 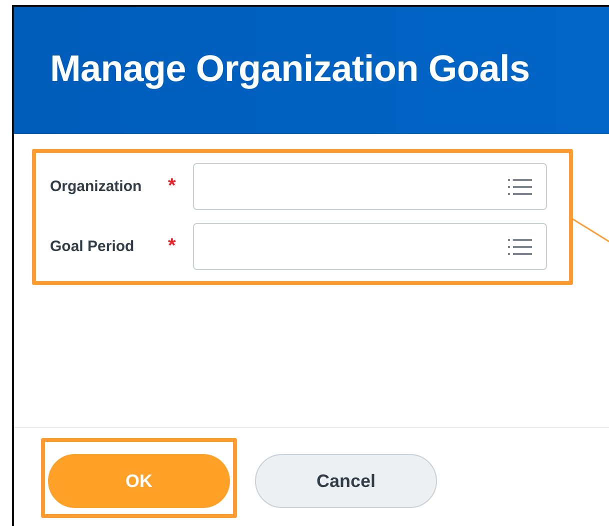 I want to click on field-label: Organization, so click(x=96, y=186).